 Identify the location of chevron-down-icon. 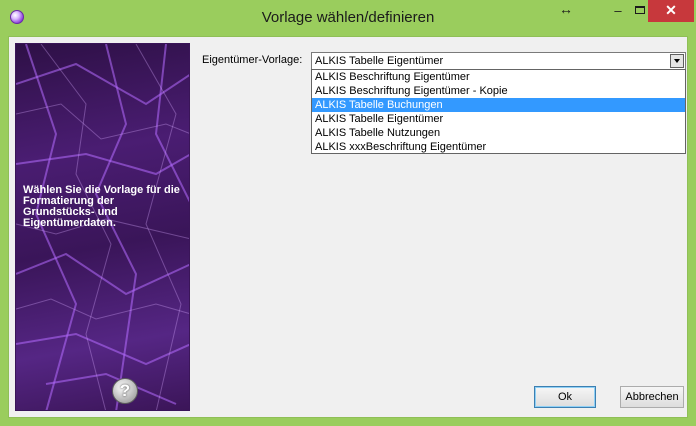
(677, 61).